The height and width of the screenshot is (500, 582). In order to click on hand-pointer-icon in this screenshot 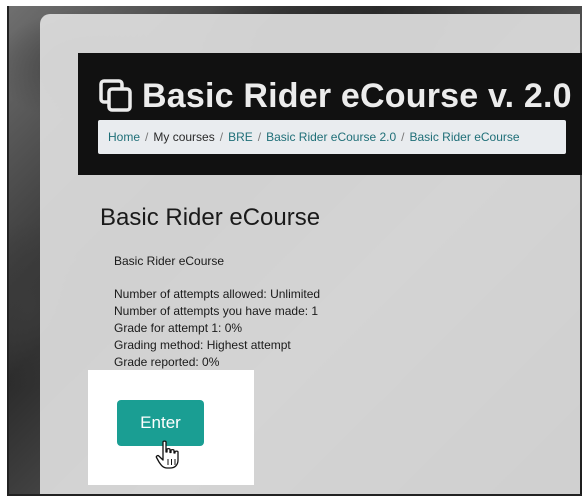, I will do `click(167, 454)`.